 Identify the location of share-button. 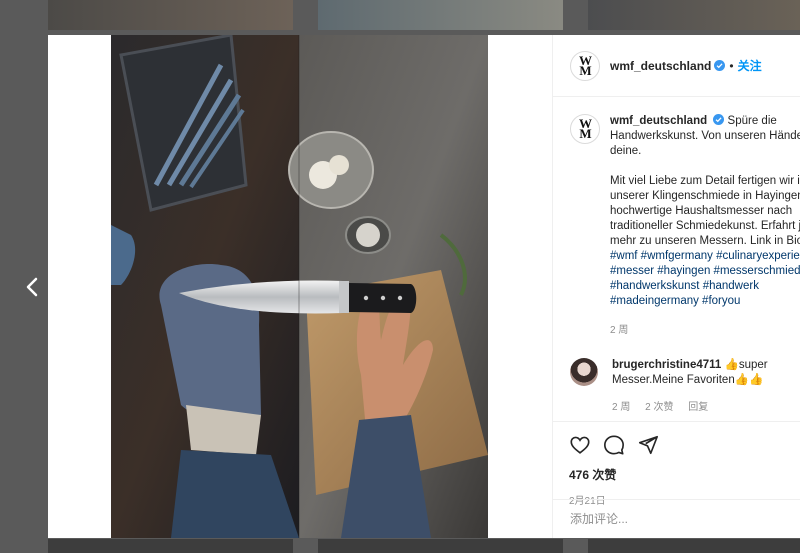
(648, 445).